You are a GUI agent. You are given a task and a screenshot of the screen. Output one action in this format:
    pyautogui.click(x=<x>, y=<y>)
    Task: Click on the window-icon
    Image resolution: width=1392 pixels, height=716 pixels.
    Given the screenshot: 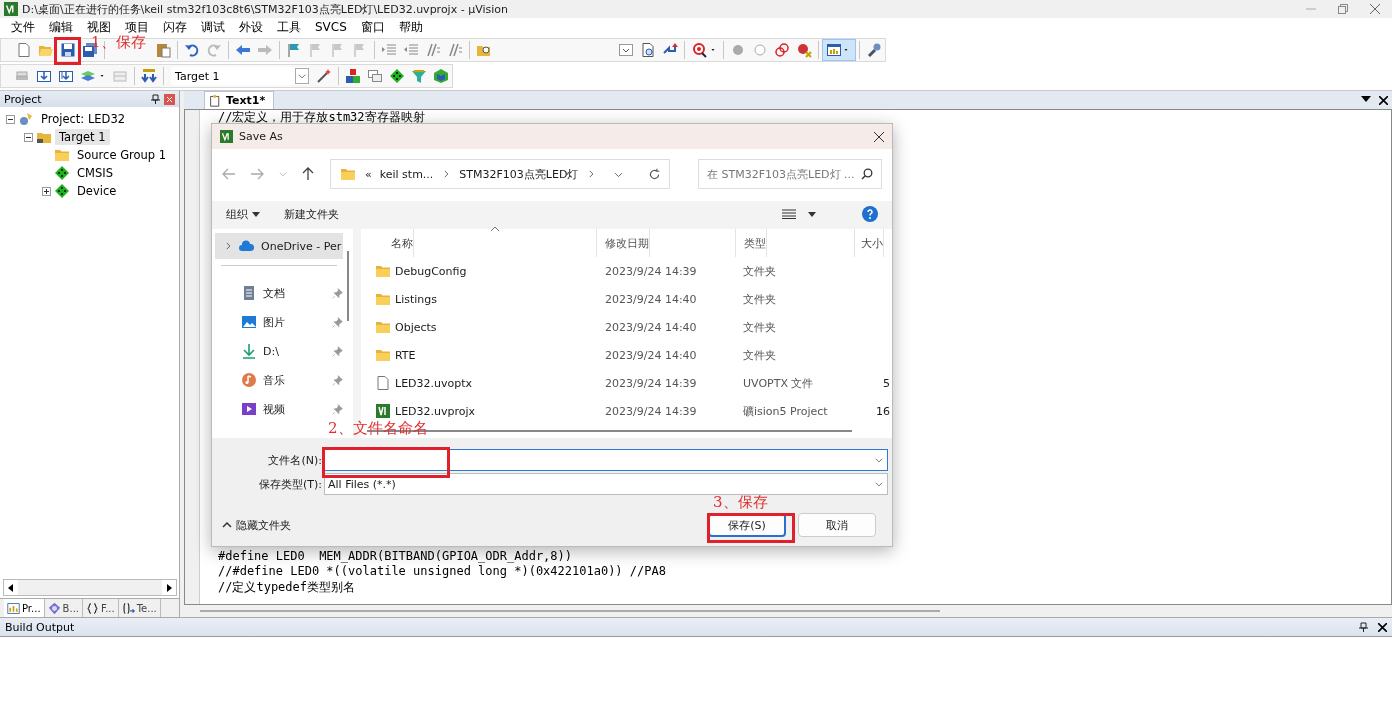 What is the action you would take?
    pyautogui.click(x=834, y=50)
    